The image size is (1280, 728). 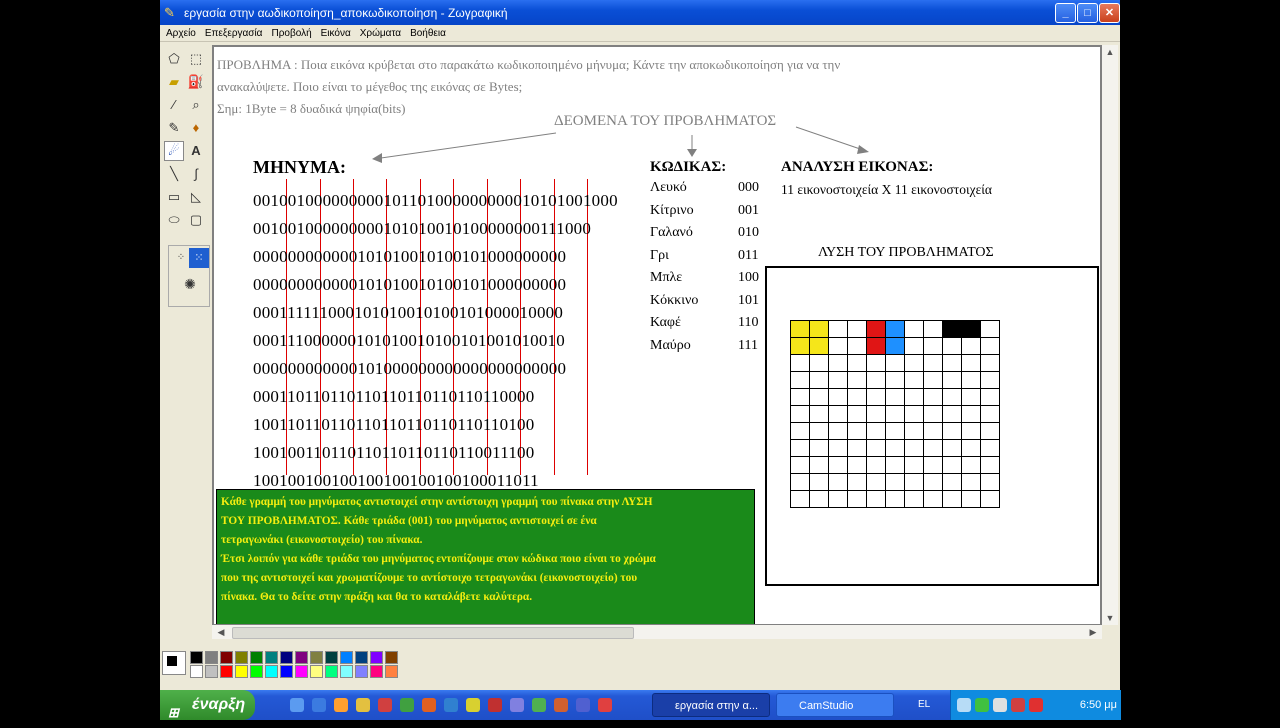 What do you see at coordinates (199, 258) in the screenshot?
I see `spray-medium-icon: ⁙` at bounding box center [199, 258].